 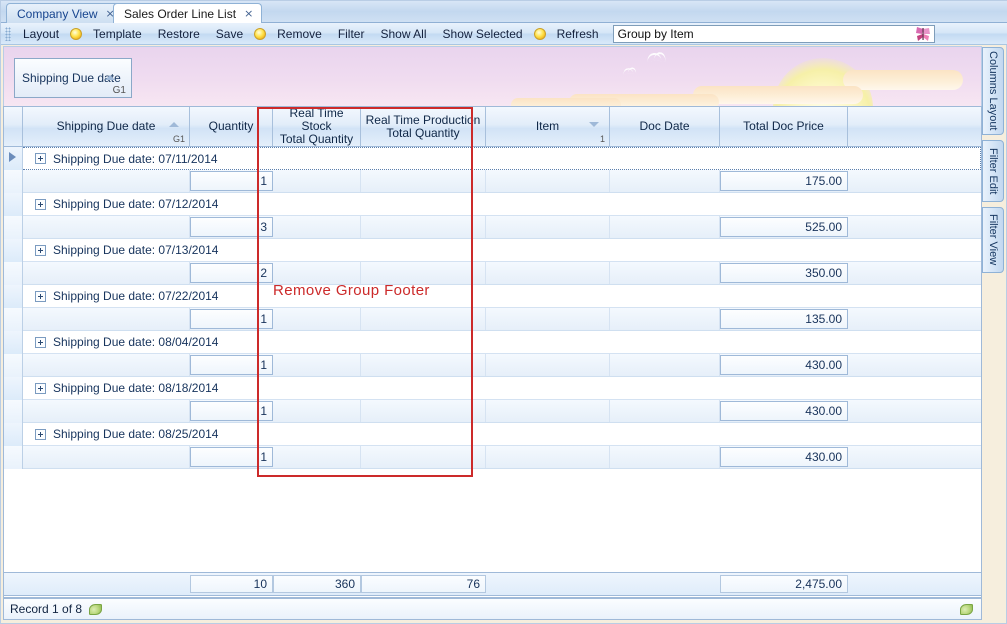 What do you see at coordinates (784, 126) in the screenshot?
I see `column-header-total-doc-price: Total Doc Price` at bounding box center [784, 126].